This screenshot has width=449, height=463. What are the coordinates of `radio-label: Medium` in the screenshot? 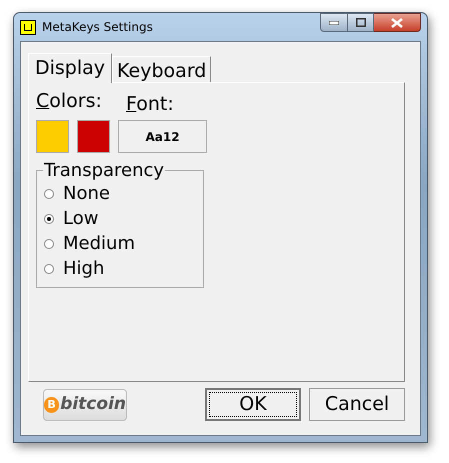 It's located at (99, 243).